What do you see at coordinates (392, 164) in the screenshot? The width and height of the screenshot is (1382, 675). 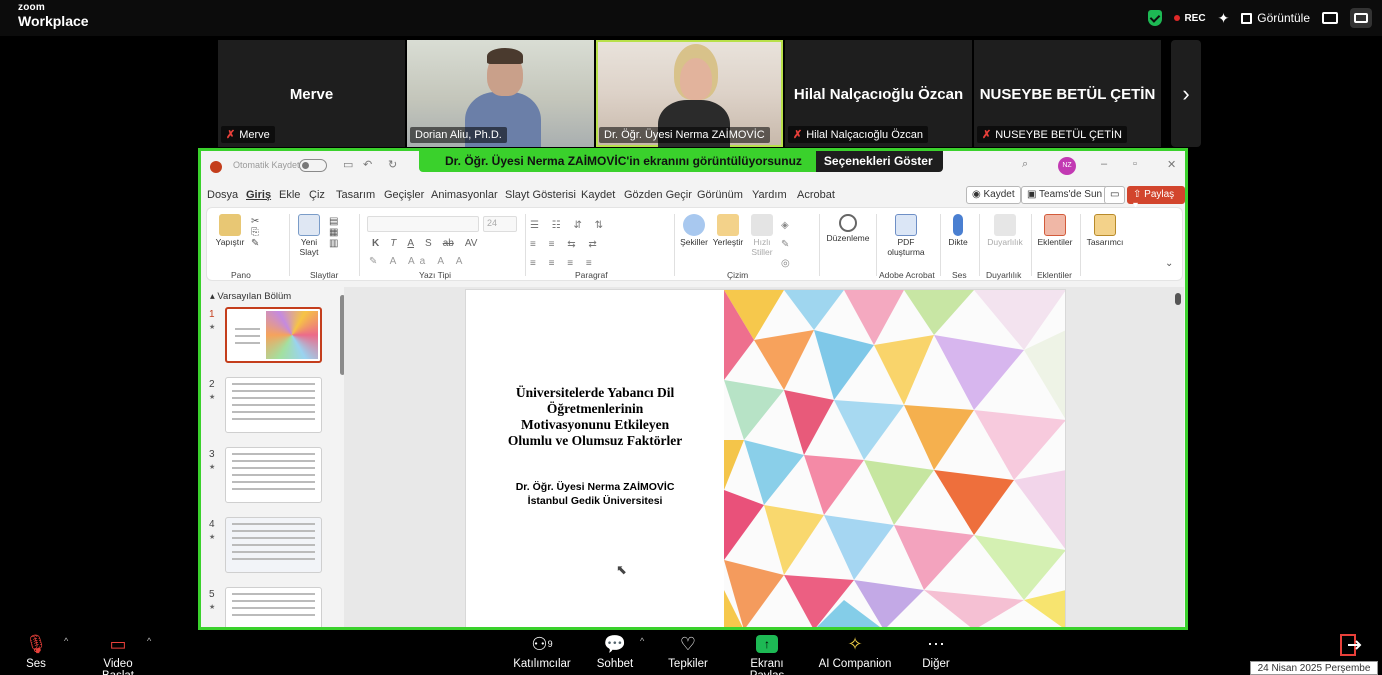 I see `redo-icon: ↻` at bounding box center [392, 164].